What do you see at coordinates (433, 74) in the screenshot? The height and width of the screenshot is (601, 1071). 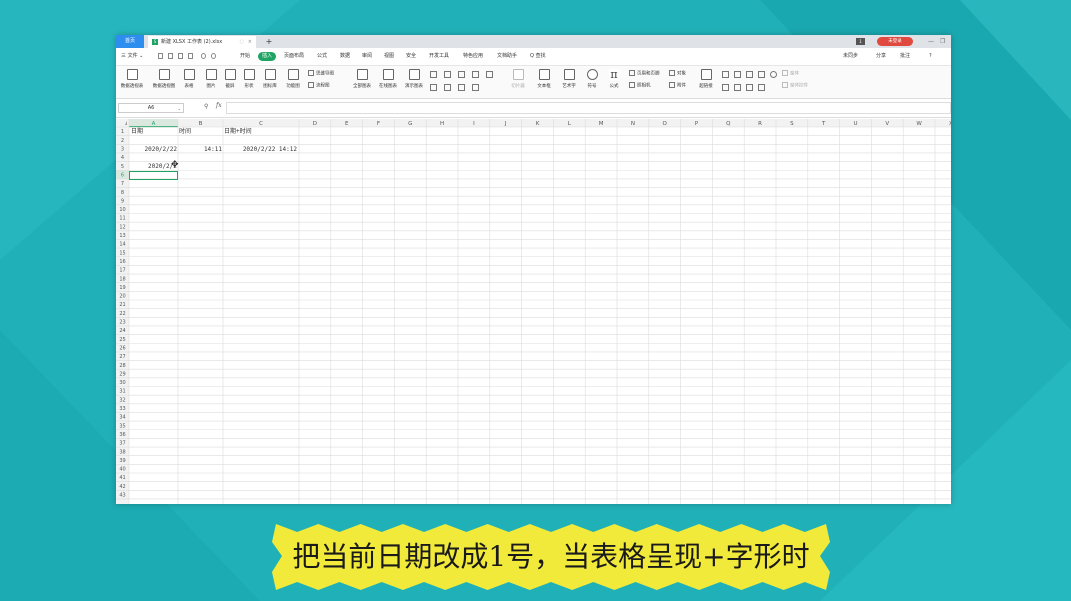 I see `column-chart-small-icon` at bounding box center [433, 74].